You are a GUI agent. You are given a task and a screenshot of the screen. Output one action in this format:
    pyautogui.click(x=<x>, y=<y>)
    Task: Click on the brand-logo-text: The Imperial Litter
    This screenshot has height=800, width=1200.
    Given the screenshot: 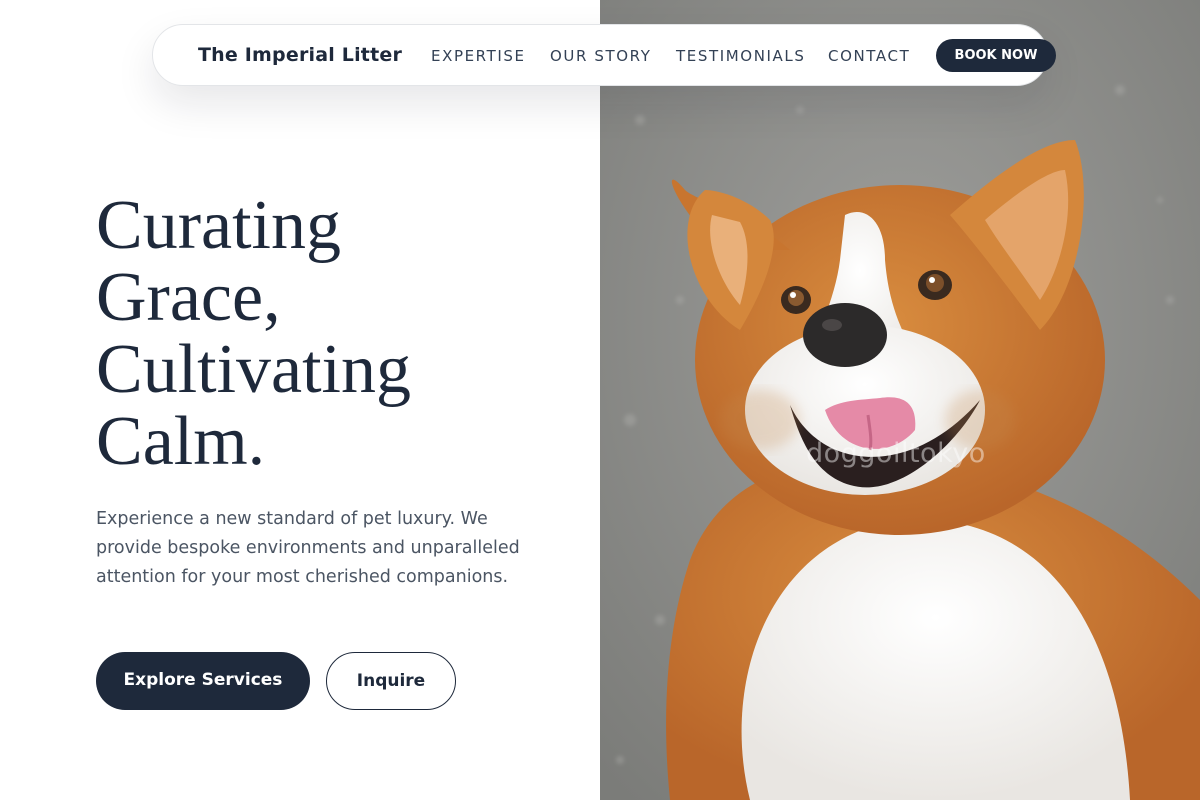 What is the action you would take?
    pyautogui.click(x=300, y=55)
    